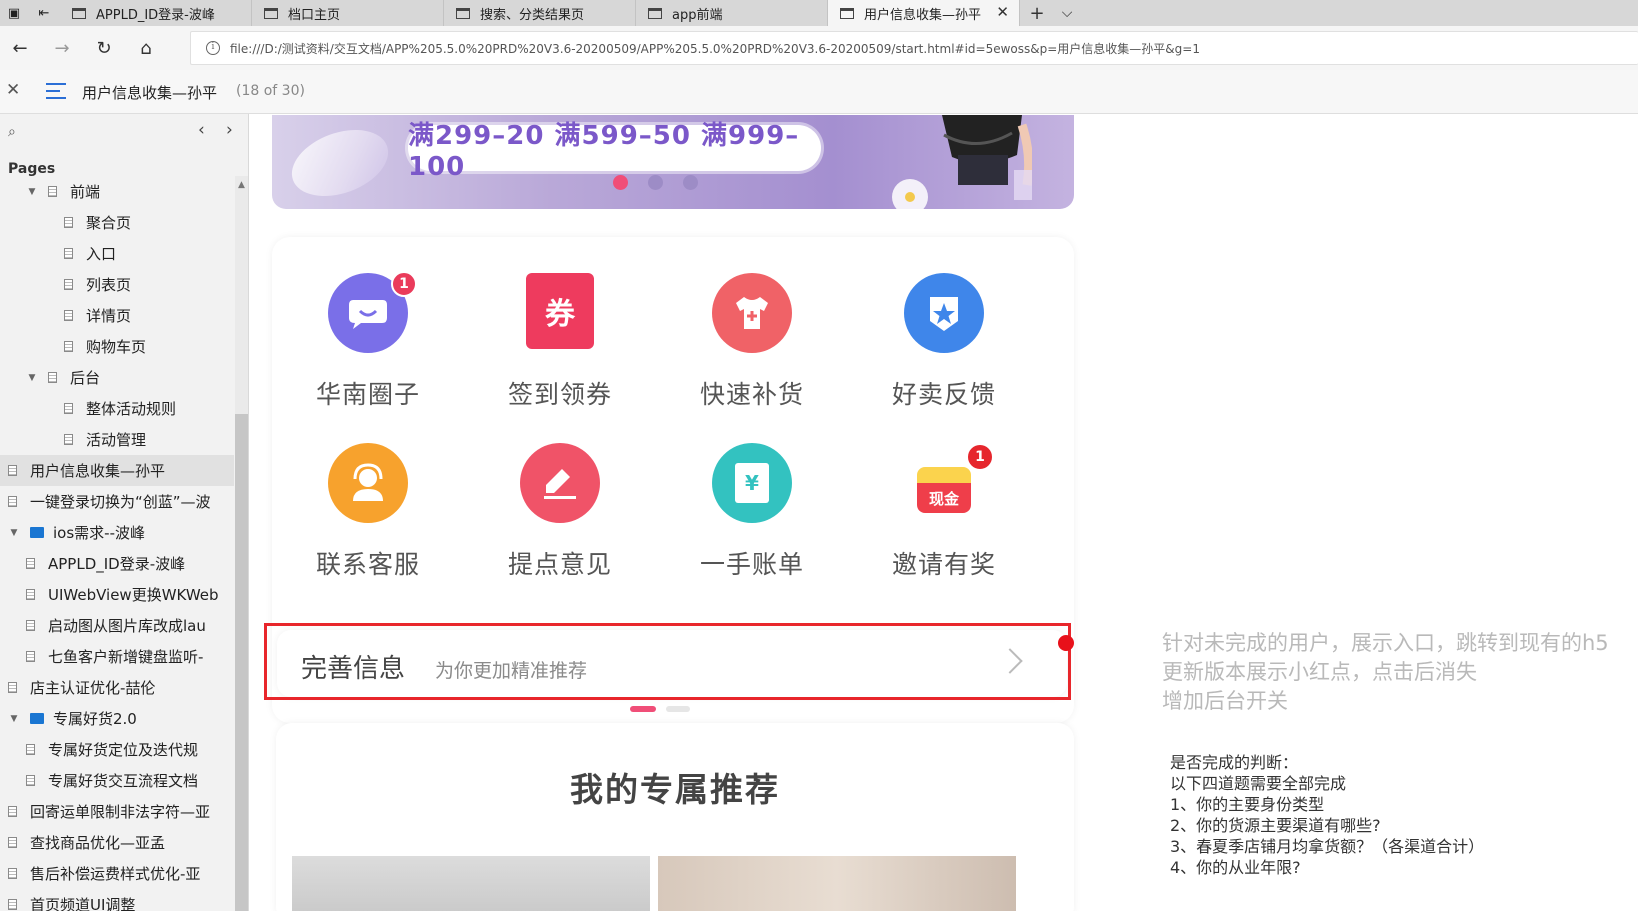 The height and width of the screenshot is (911, 1638). What do you see at coordinates (944, 518) in the screenshot?
I see `grid-item-invite-reward: 现金 1 邀请有奖` at bounding box center [944, 518].